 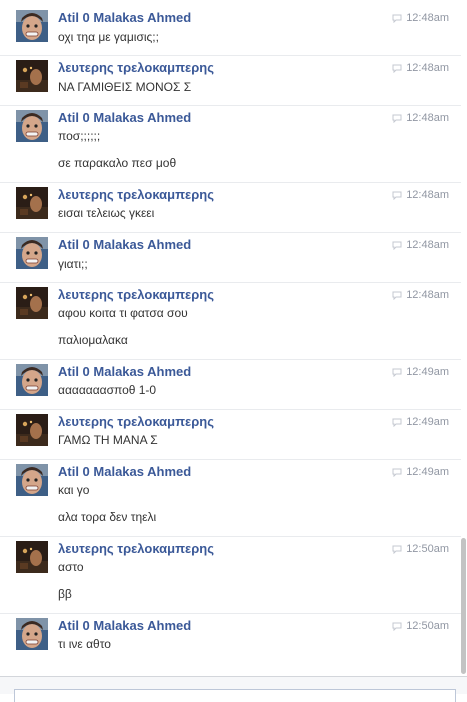 I want to click on message-text: ααααααασποθ 1-0, so click(x=107, y=390).